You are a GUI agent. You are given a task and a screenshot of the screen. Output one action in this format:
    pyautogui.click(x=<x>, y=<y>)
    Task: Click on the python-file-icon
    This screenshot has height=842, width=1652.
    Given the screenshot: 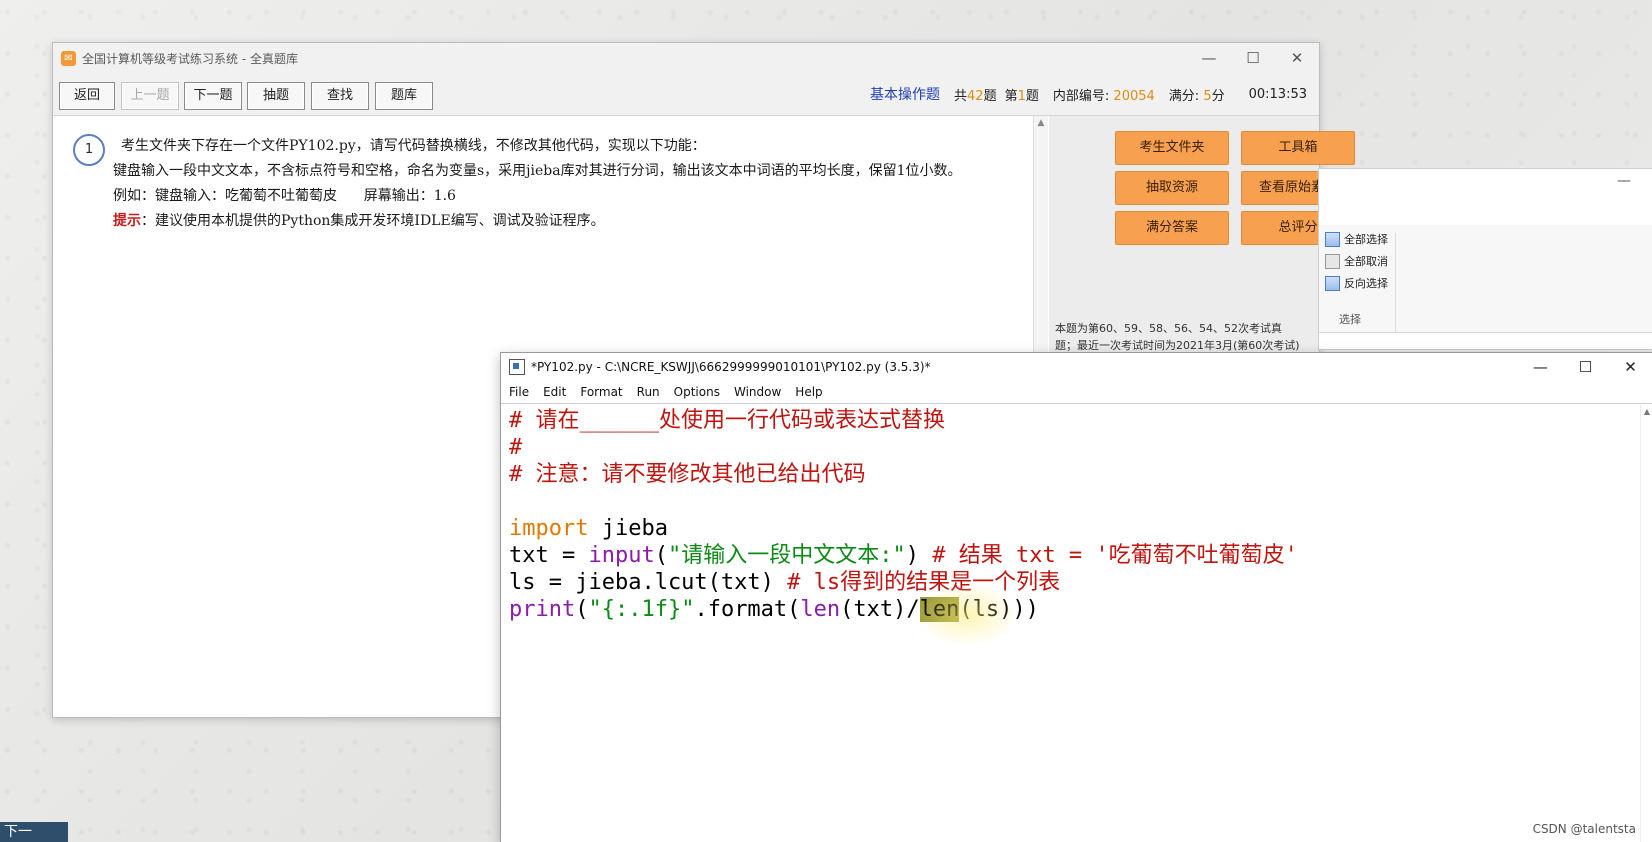 What is the action you would take?
    pyautogui.click(x=517, y=367)
    